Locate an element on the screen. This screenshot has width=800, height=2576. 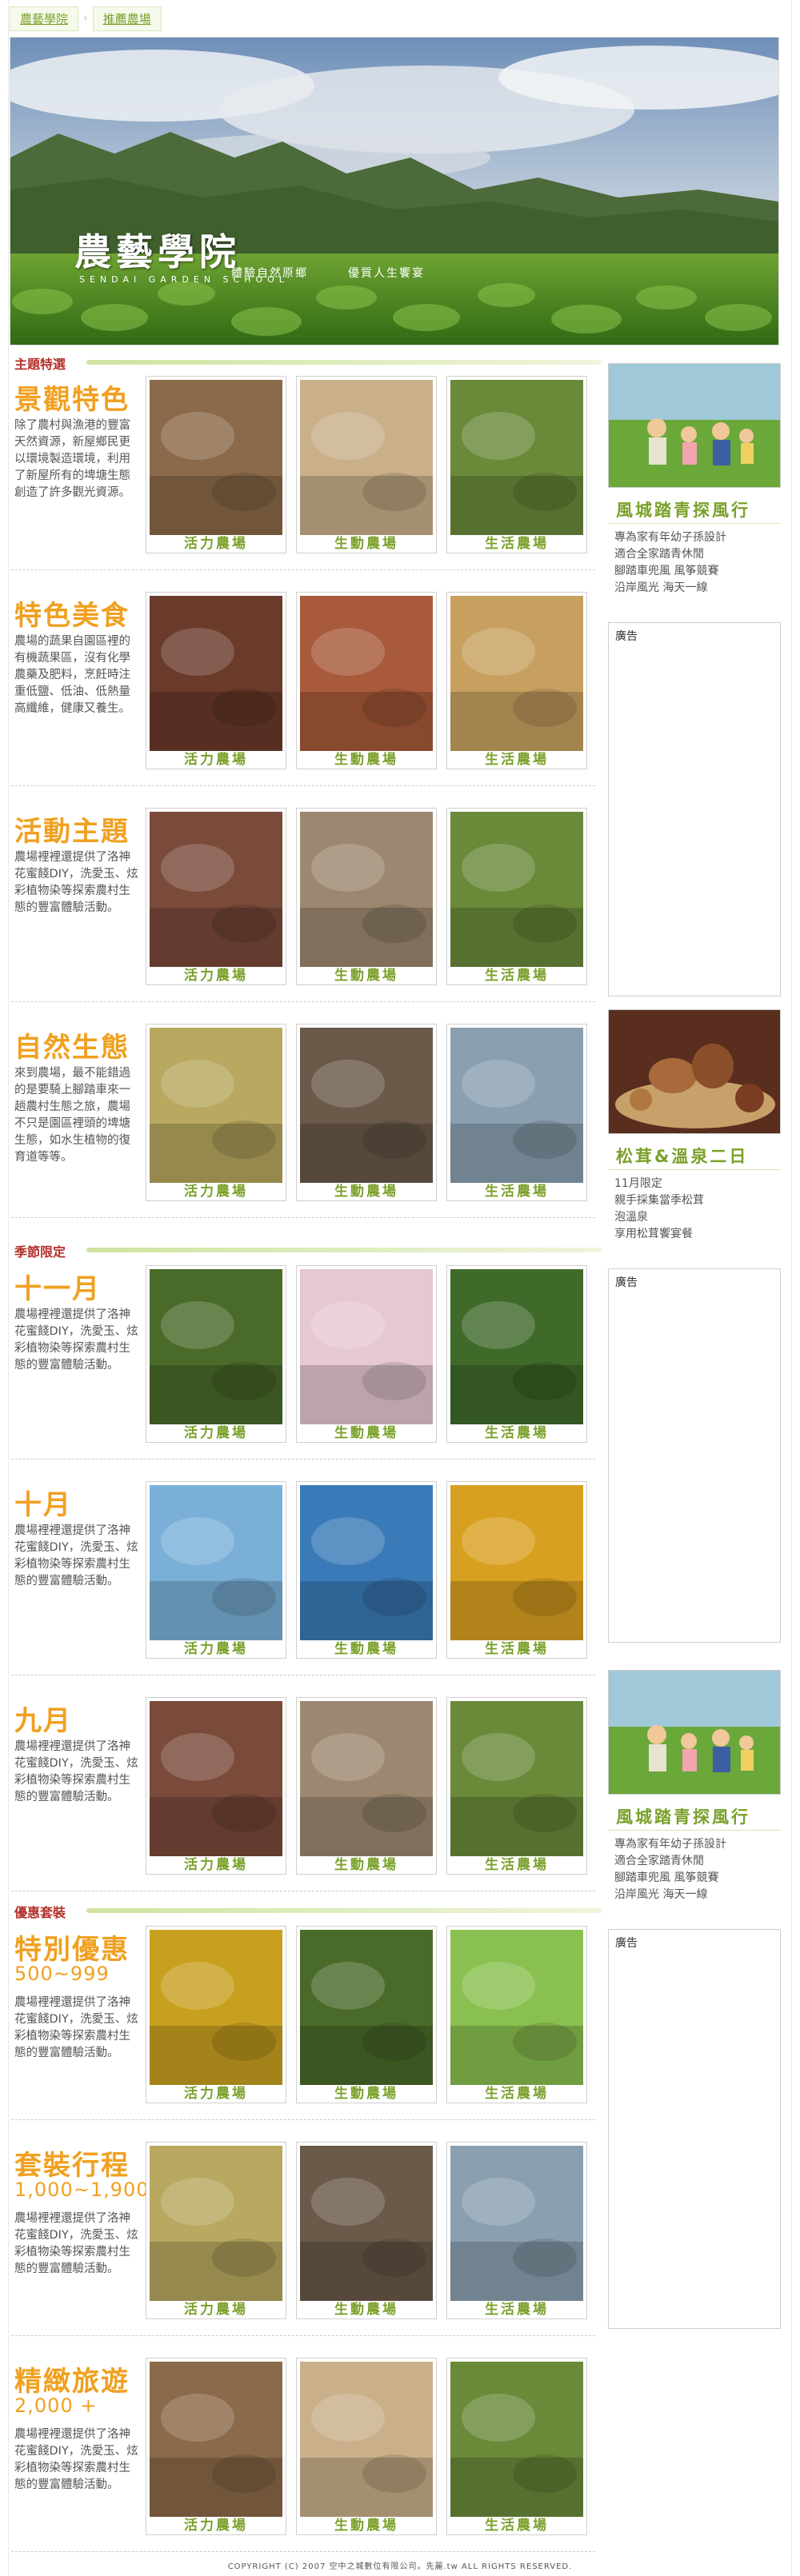
block-price-range: 500~999 is located at coordinates (62, 1974).